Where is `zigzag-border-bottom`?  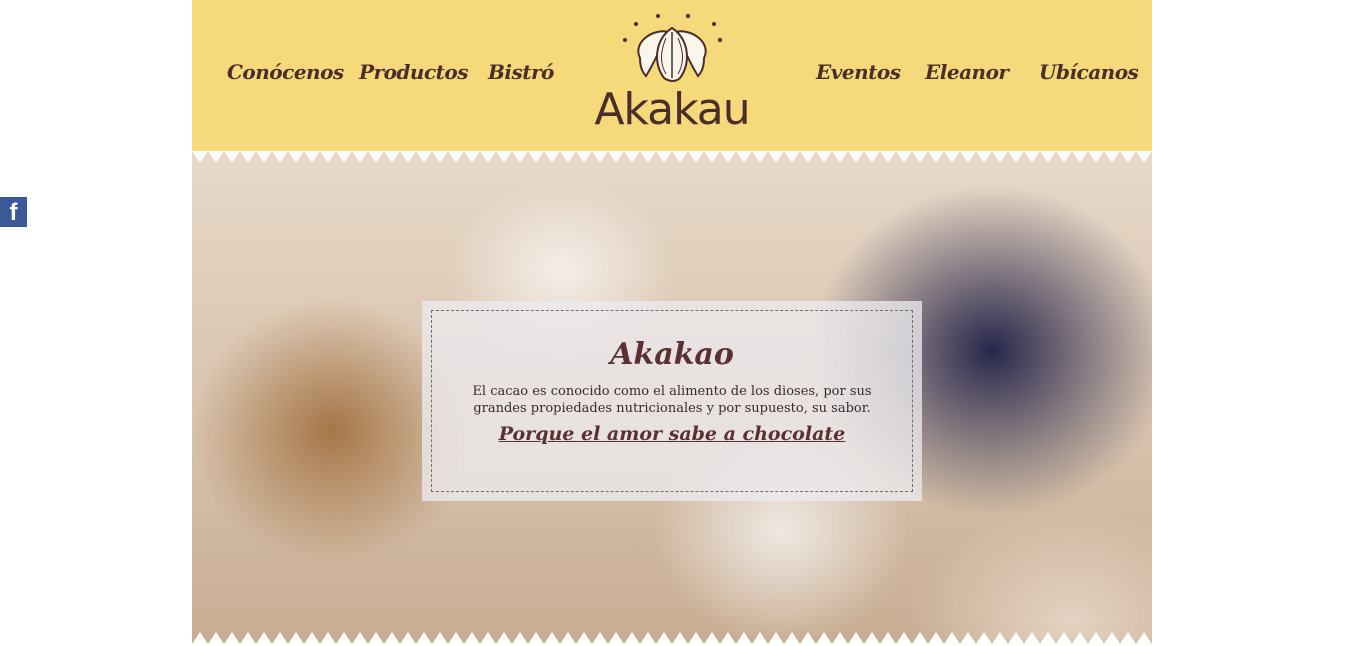
zigzag-border-bottom is located at coordinates (672, 638).